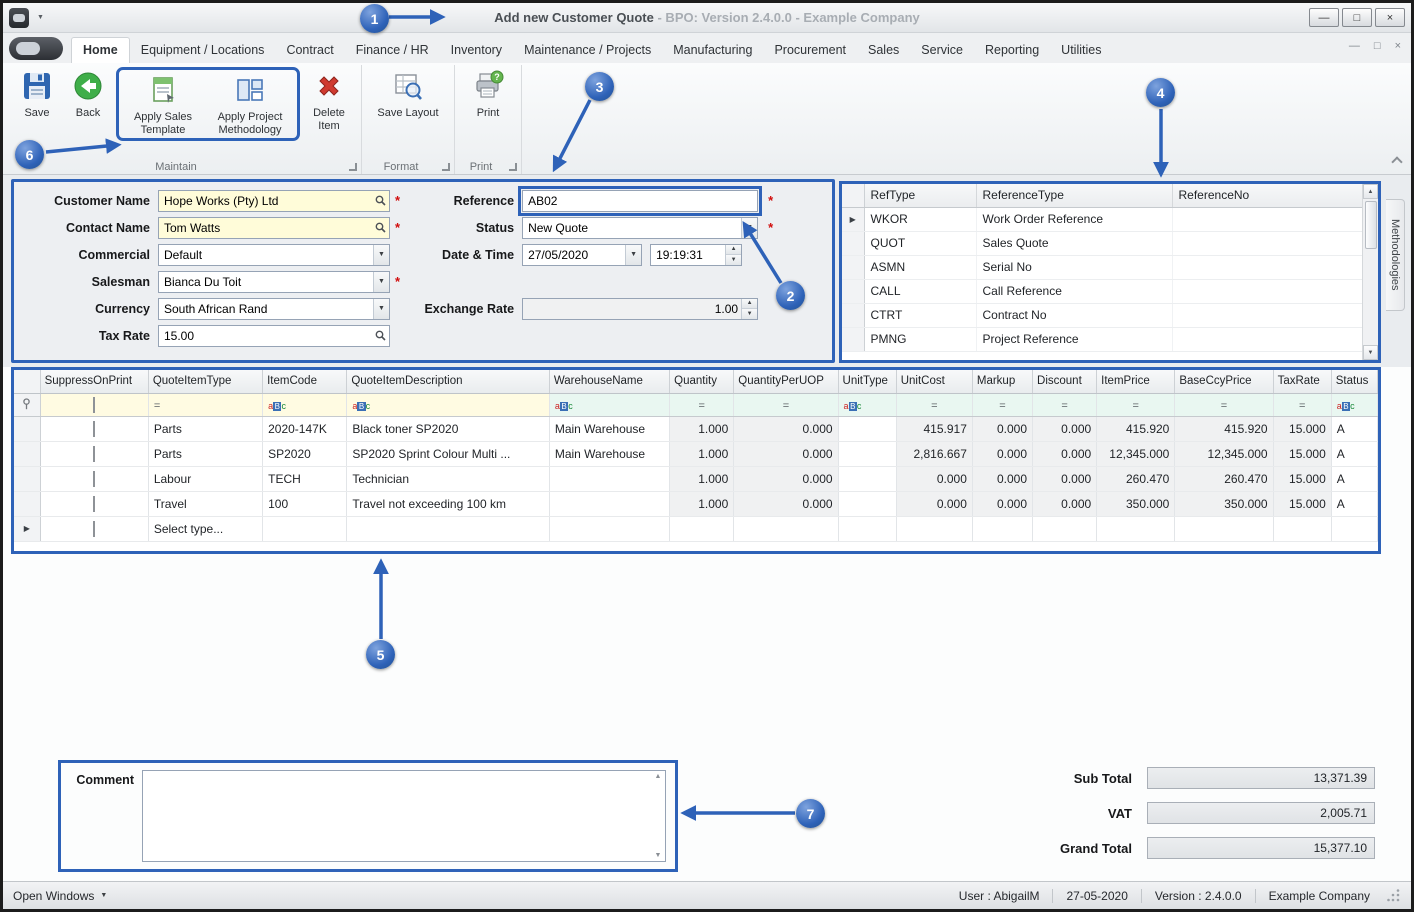 Image resolution: width=1414 pixels, height=912 pixels. Describe the element at coordinates (60, 896) in the screenshot. I see `open-windows-button: Open Windows ▼` at that location.